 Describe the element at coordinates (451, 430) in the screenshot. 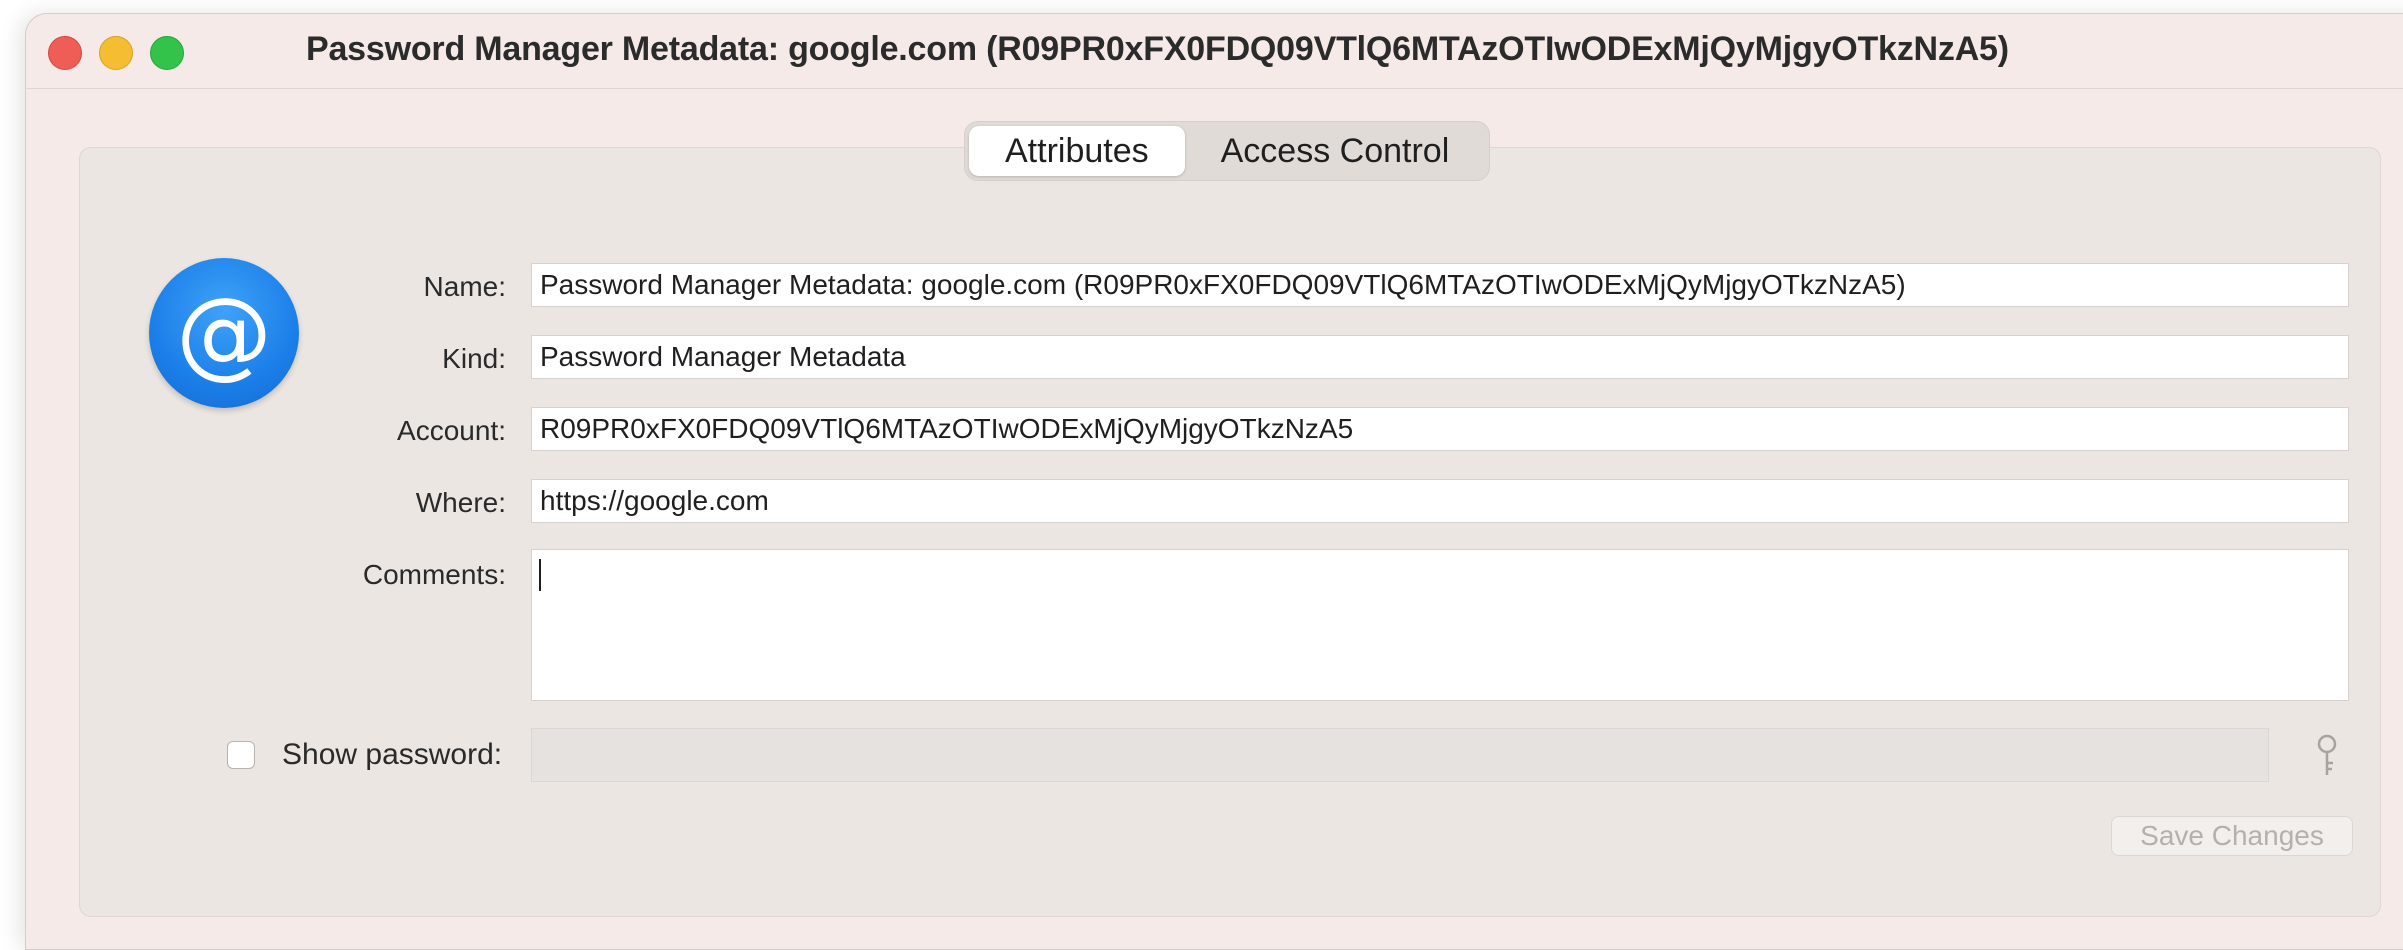

I see `account-label: Account:` at that location.